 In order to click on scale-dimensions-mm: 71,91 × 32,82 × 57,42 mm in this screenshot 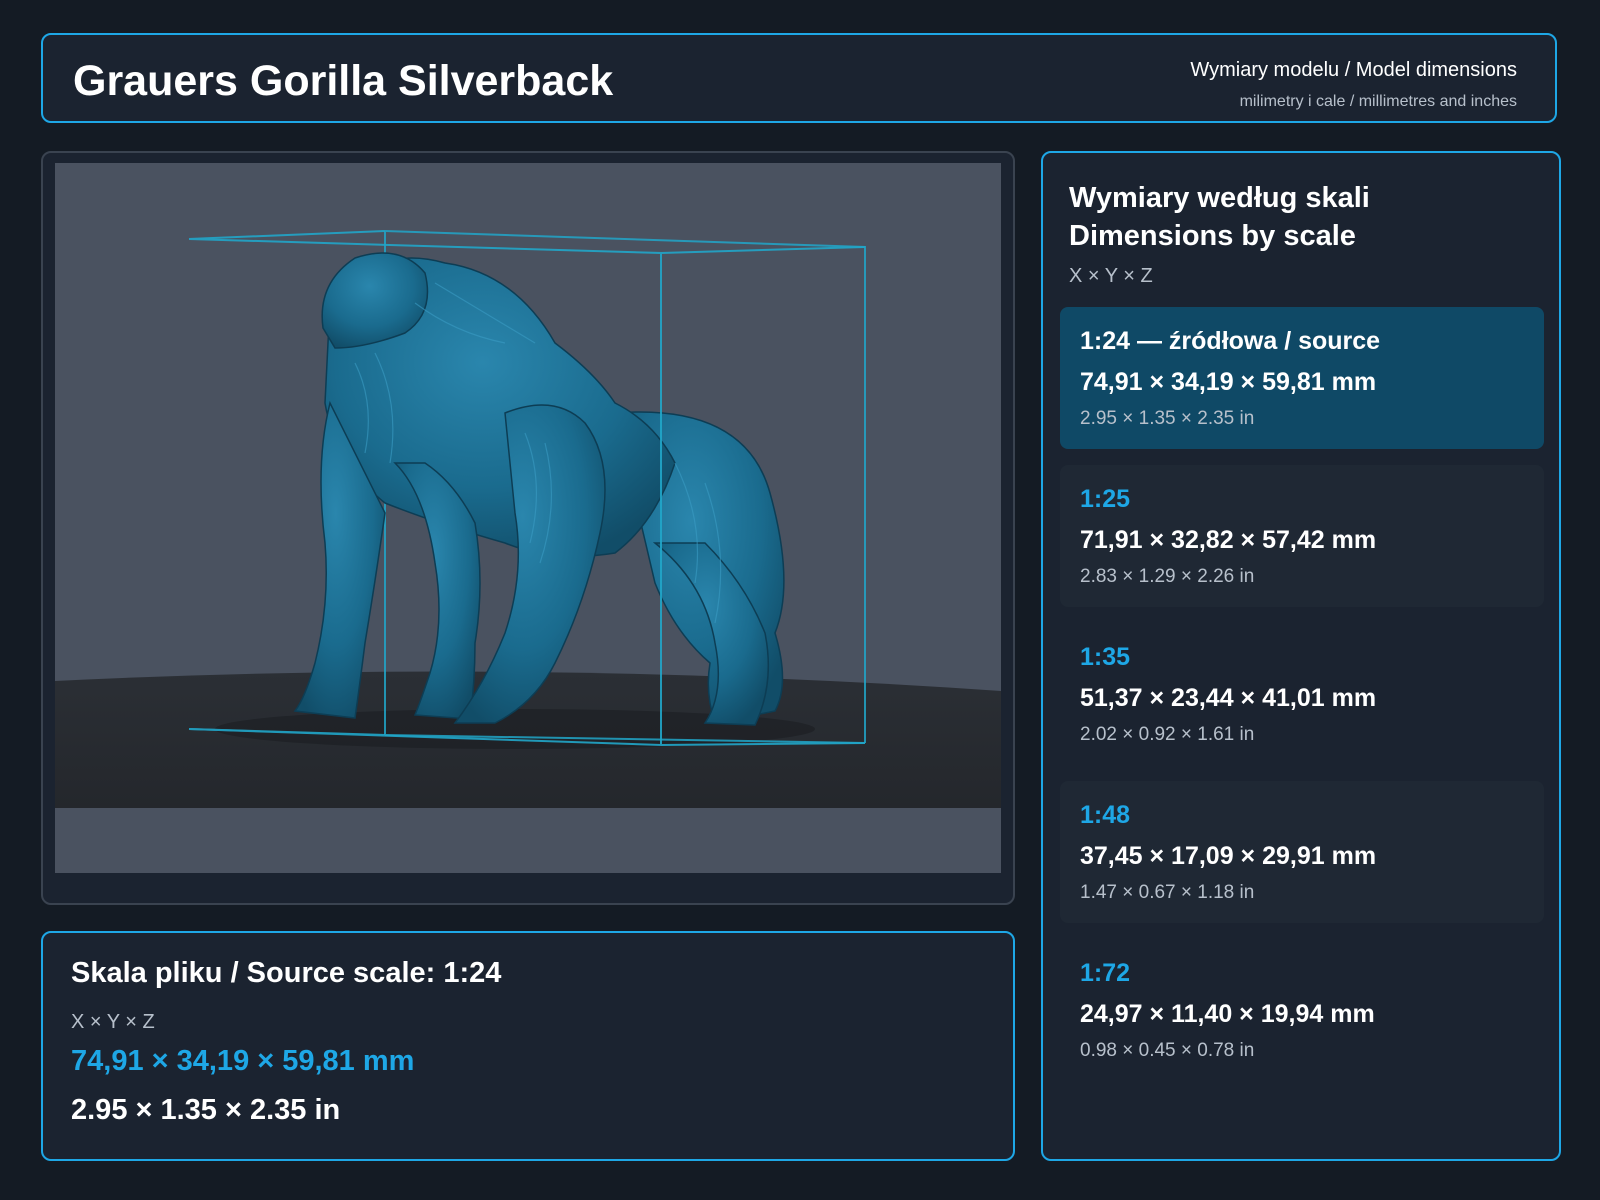, I will do `click(1228, 540)`.